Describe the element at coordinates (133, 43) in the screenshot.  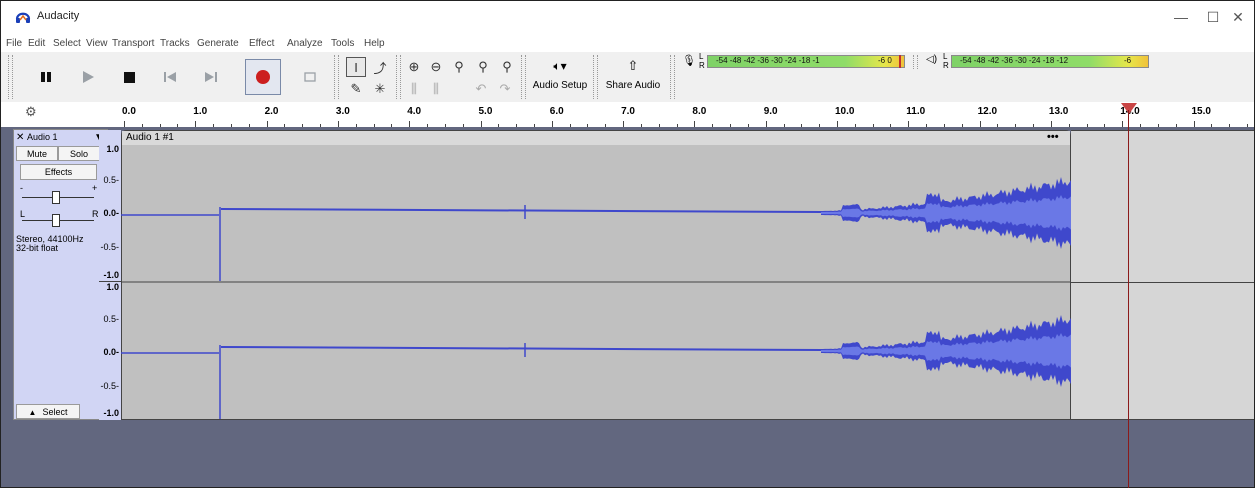
I see `menu-transport: Transport` at that location.